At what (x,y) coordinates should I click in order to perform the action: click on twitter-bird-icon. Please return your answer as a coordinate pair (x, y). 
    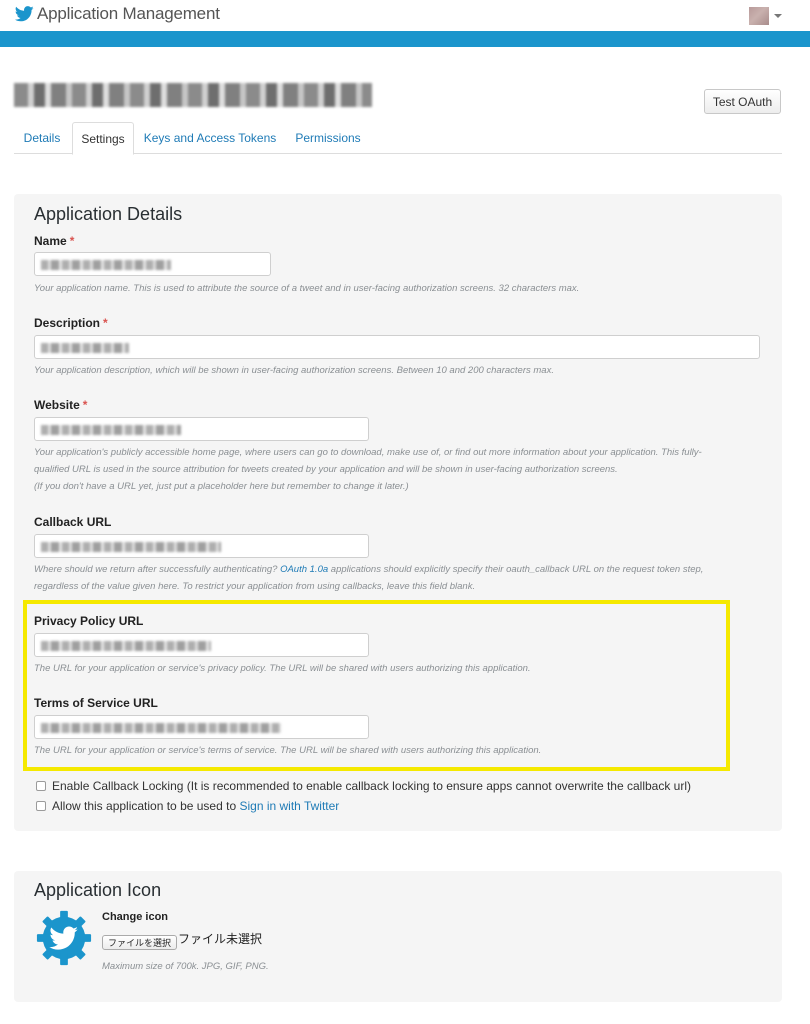
    Looking at the image, I should click on (24, 14).